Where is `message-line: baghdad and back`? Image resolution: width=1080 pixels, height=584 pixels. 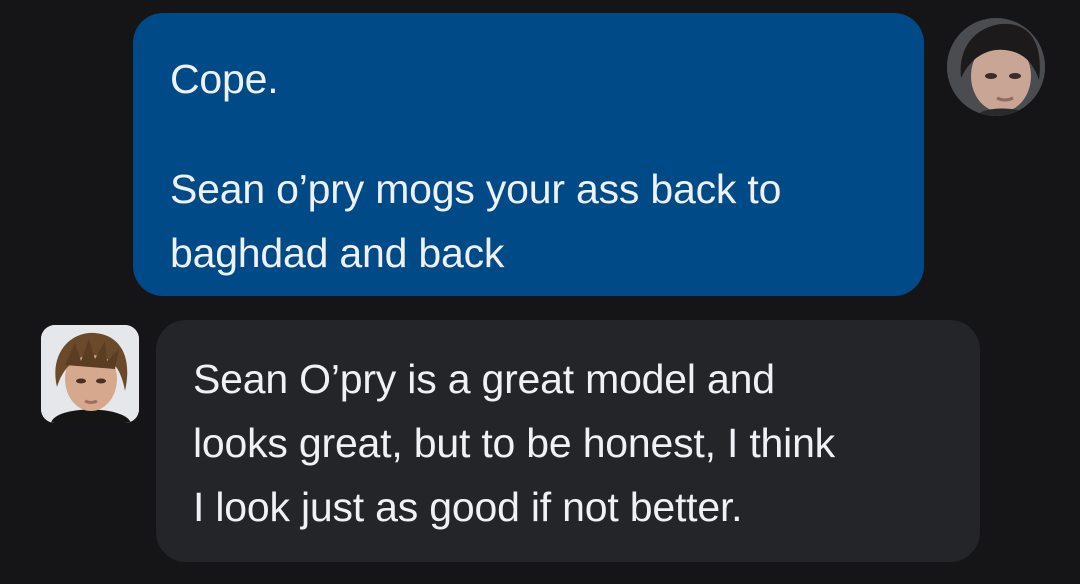 message-line: baghdad and back is located at coordinates (337, 253).